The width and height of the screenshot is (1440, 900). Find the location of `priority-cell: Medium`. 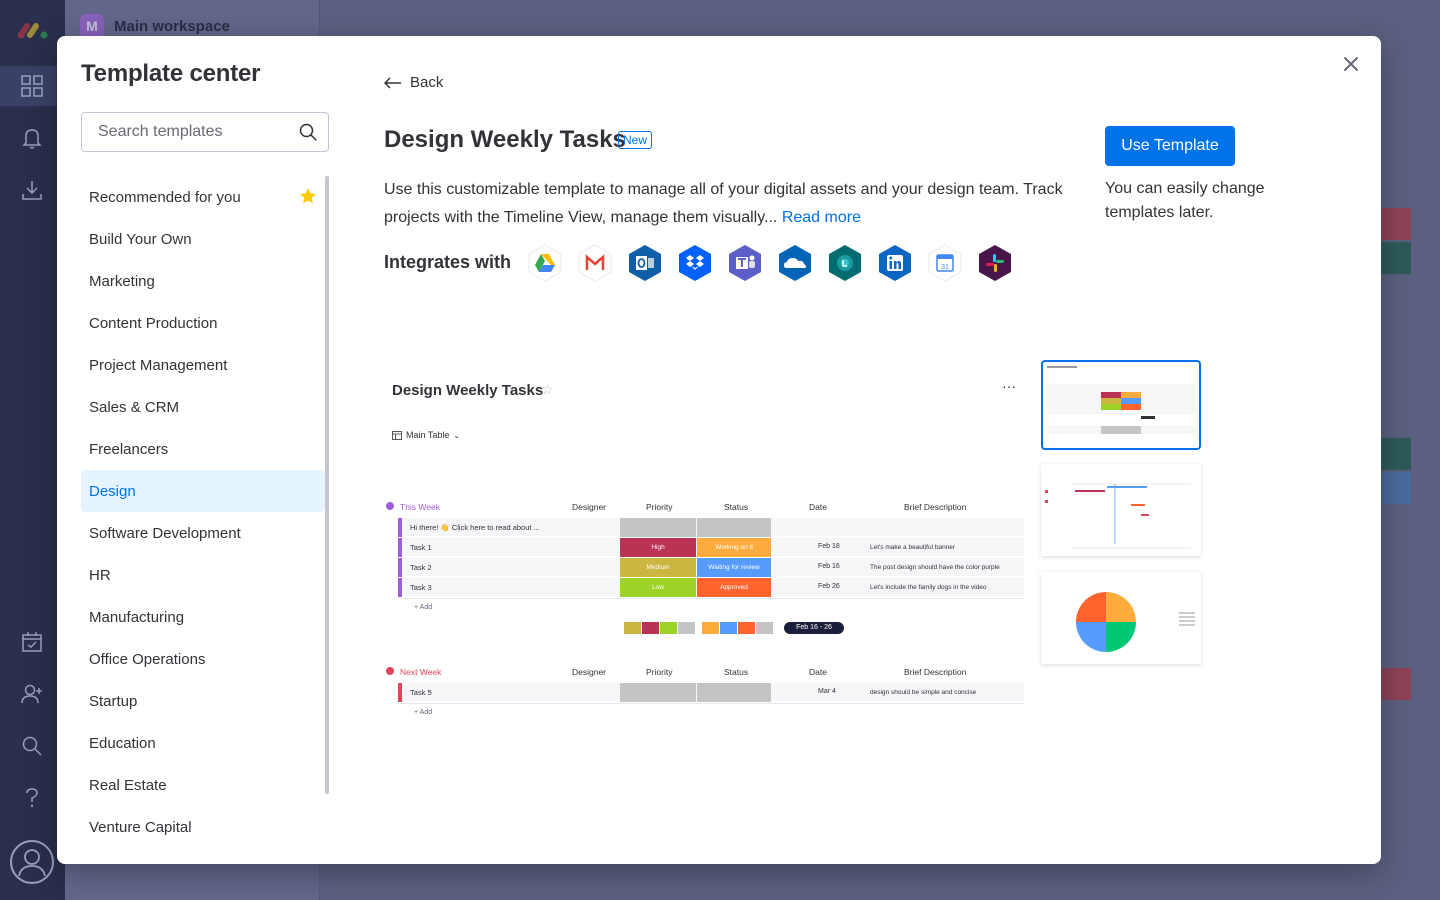

priority-cell: Medium is located at coordinates (658, 567).